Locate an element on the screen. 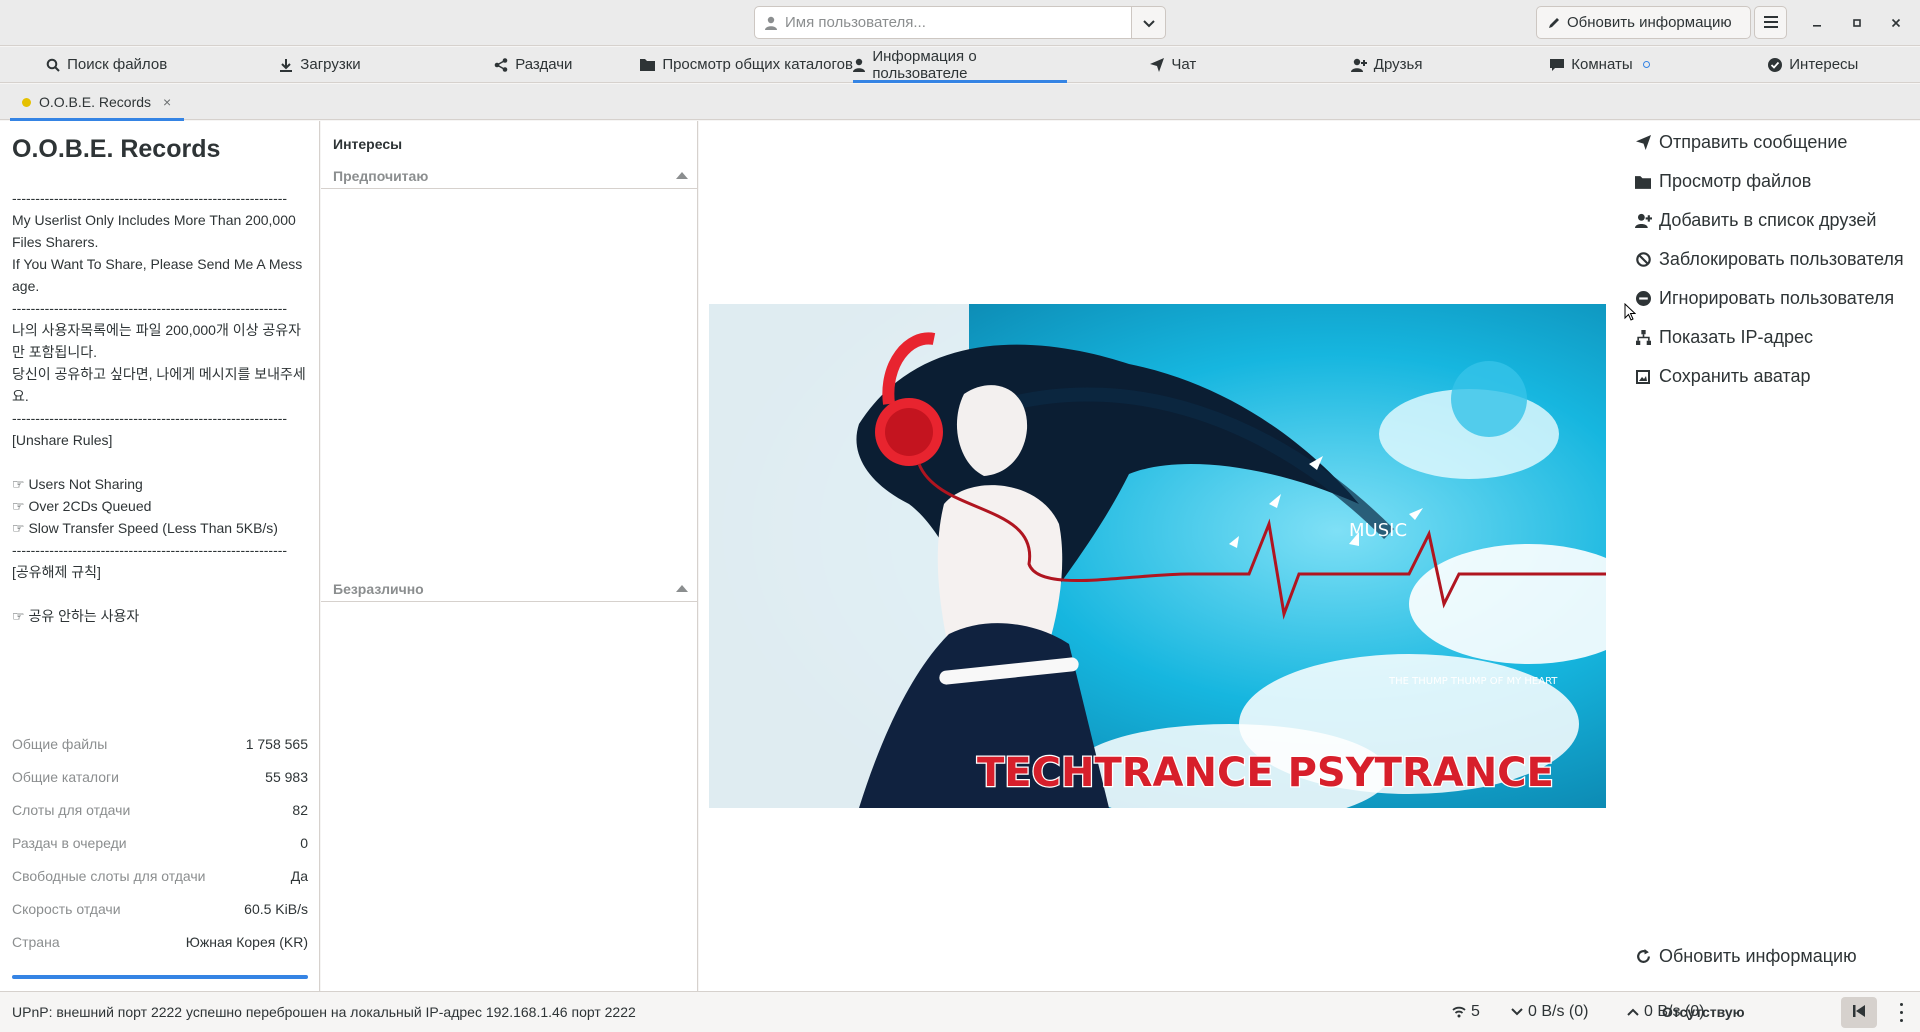 The height and width of the screenshot is (1032, 1920). tab-label: Поиск файлов is located at coordinates (117, 64).